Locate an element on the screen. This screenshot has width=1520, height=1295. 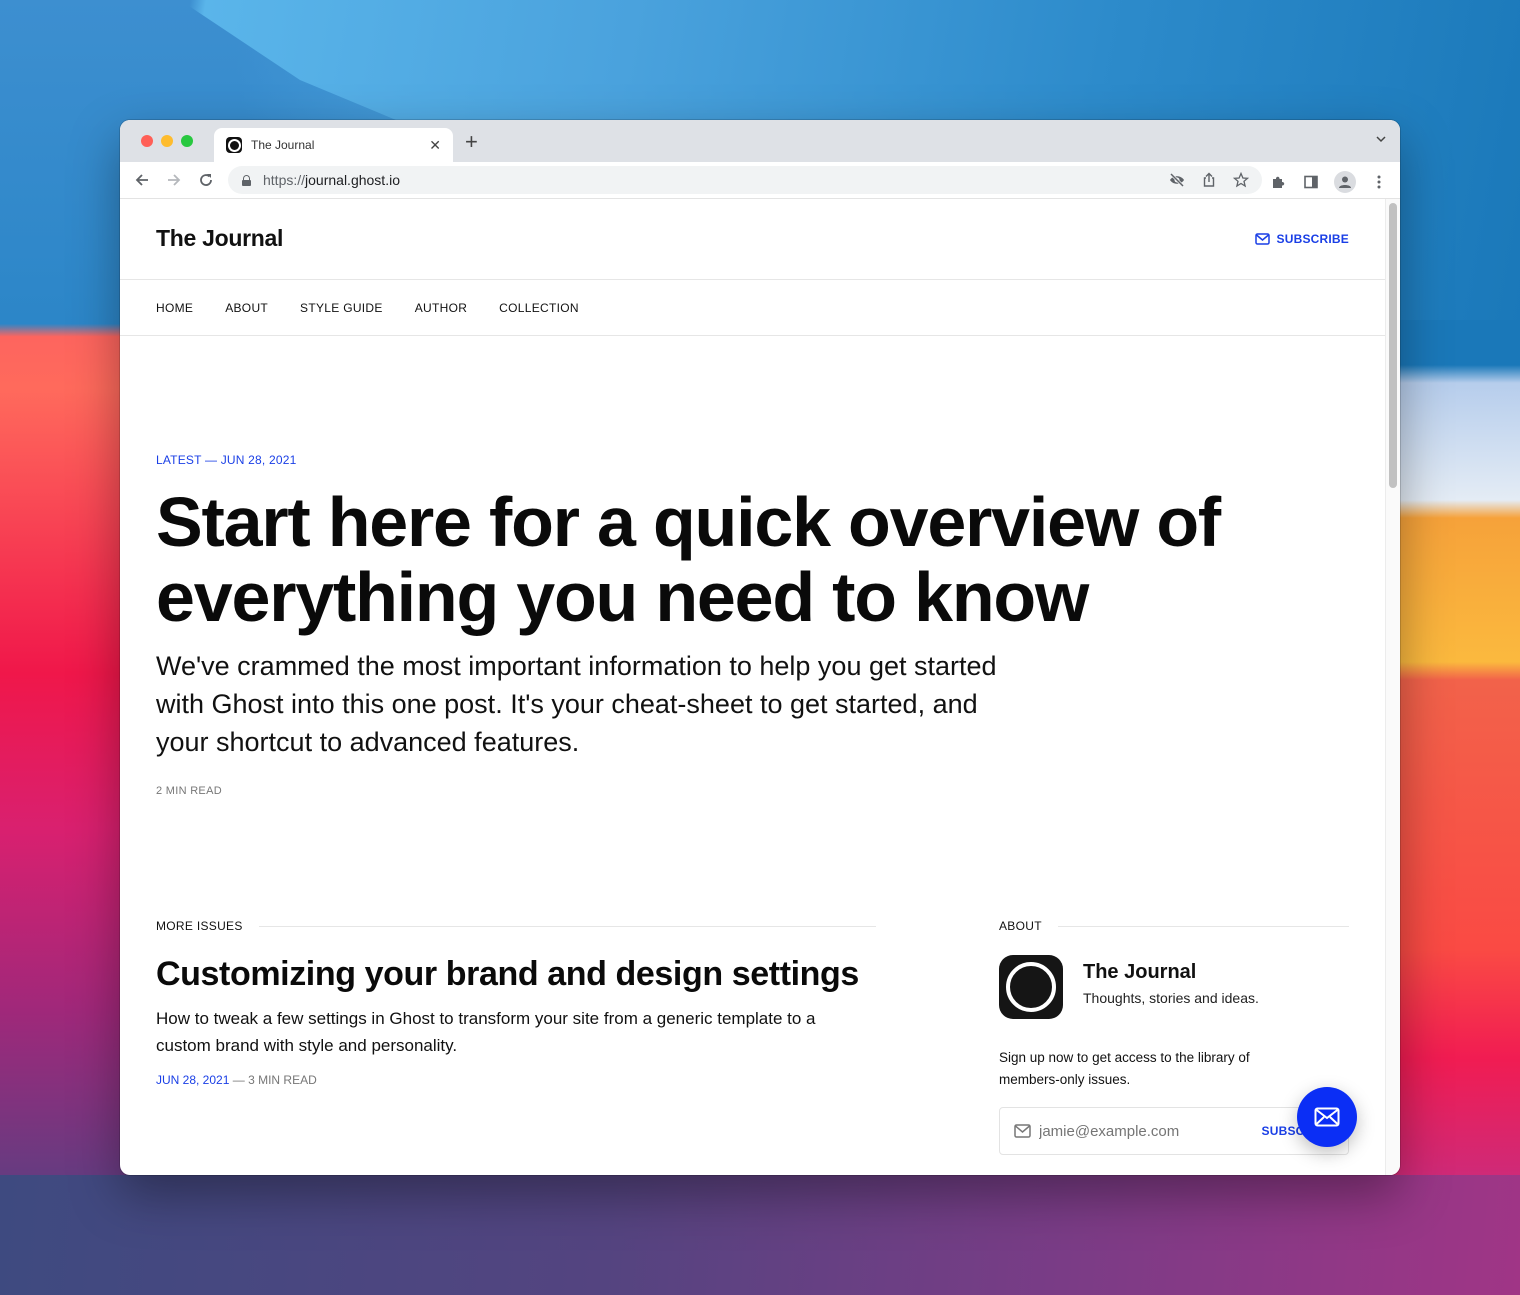
nav-author: AUTHOR is located at coordinates (441, 308).